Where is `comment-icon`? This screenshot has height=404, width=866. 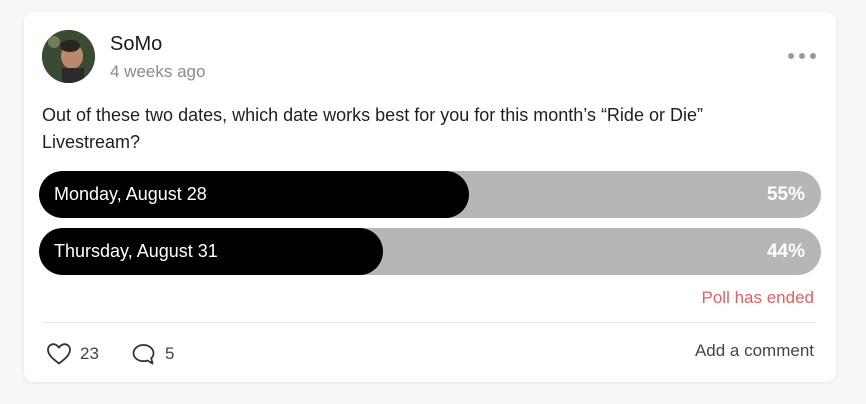 comment-icon is located at coordinates (143, 354).